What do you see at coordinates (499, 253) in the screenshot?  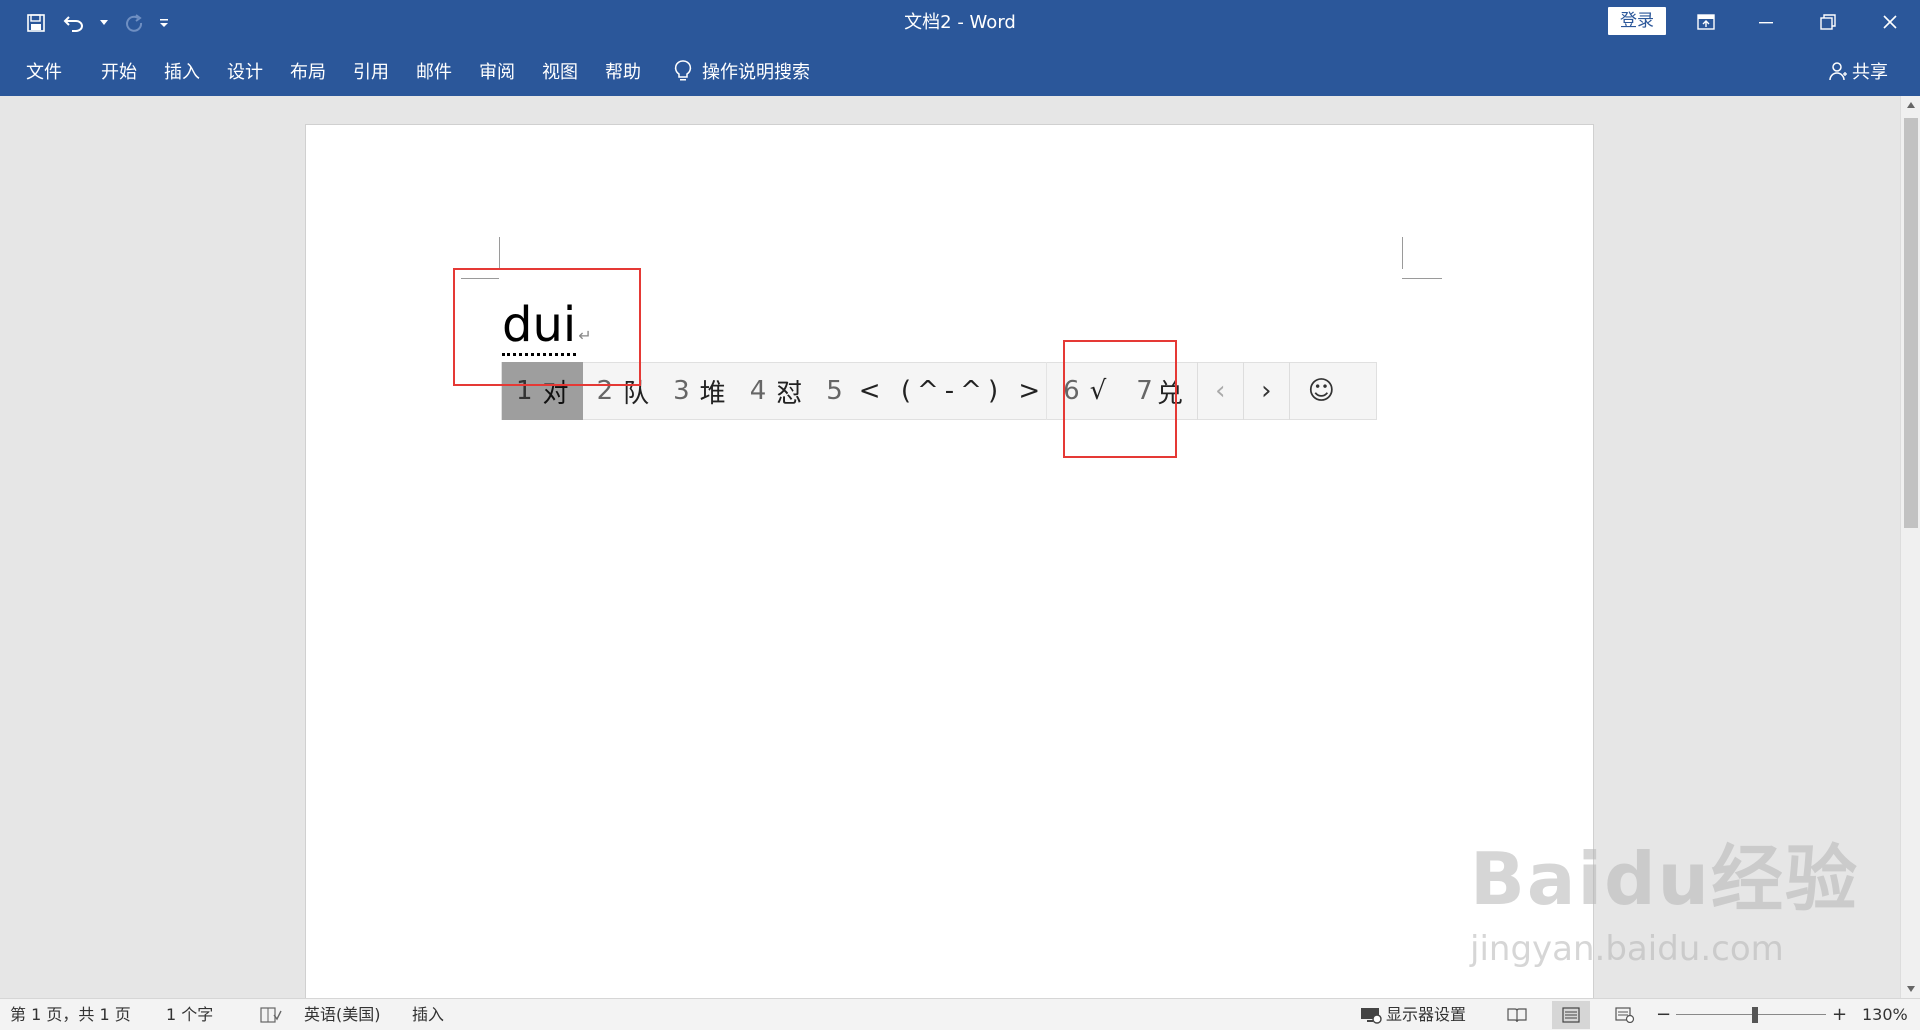 I see `crop-mark-top-left` at bounding box center [499, 253].